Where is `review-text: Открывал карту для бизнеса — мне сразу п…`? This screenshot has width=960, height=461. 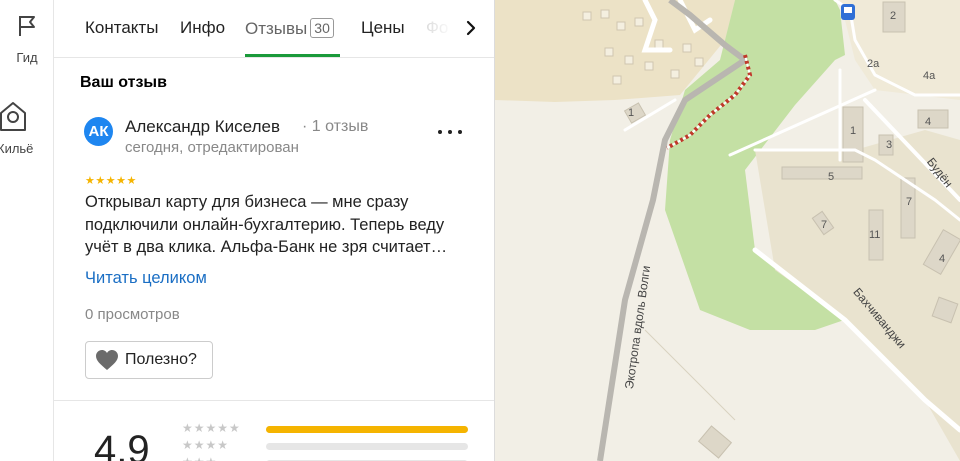 review-text: Открывал карту для бизнеса — мне сразу п… is located at coordinates (266, 224).